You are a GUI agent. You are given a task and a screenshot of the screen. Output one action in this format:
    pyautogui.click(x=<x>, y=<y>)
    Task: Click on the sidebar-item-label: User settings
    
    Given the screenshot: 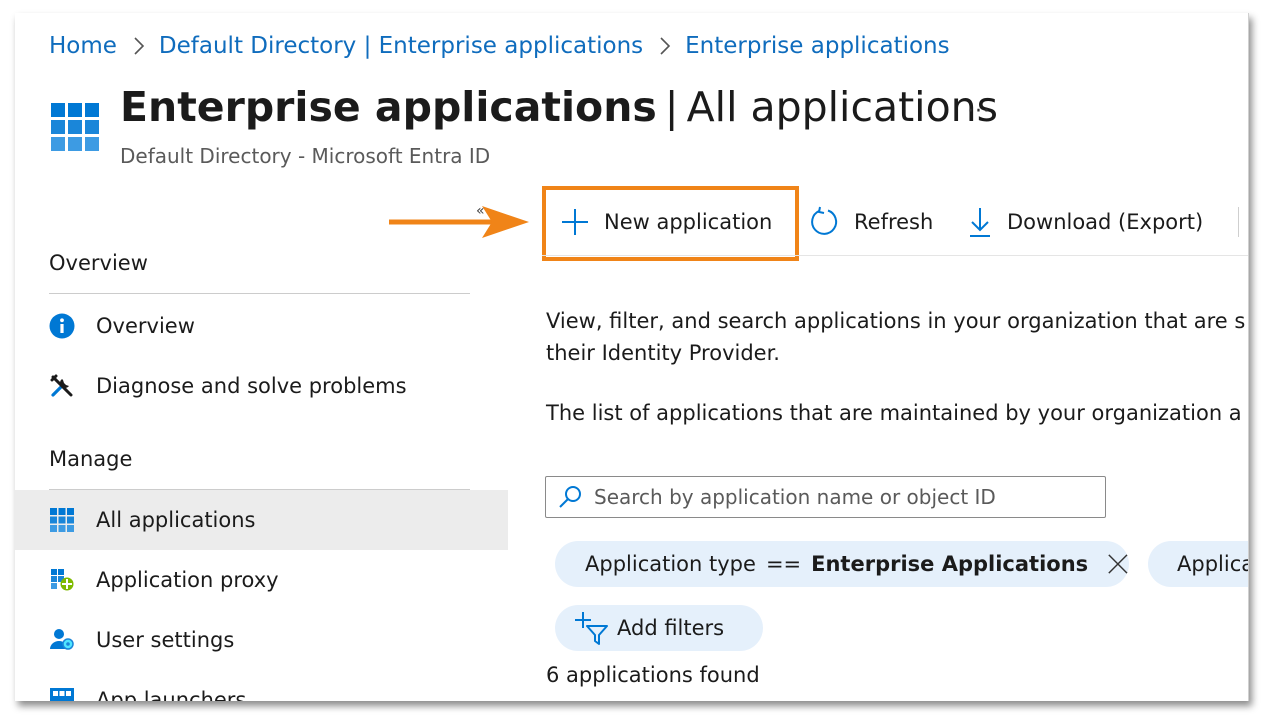 What is the action you would take?
    pyautogui.click(x=165, y=640)
    